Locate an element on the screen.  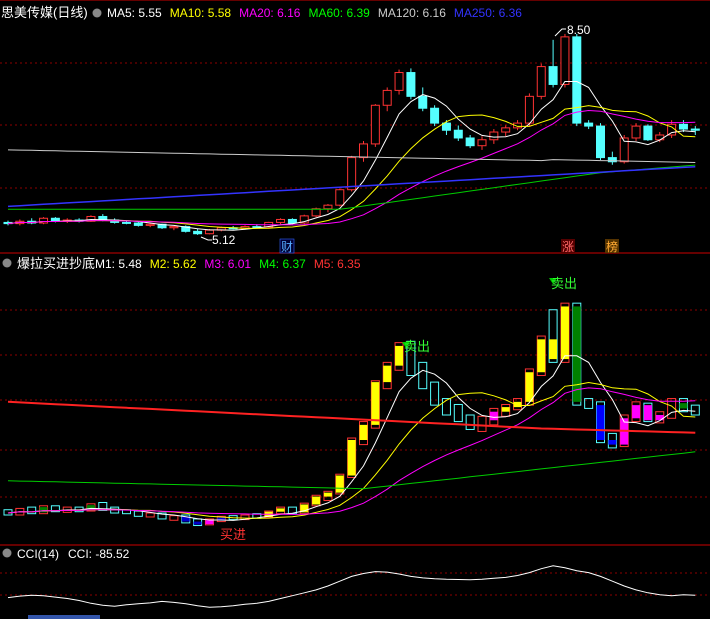
sell-signal-2-label: 卖出 is located at coordinates (564, 283).